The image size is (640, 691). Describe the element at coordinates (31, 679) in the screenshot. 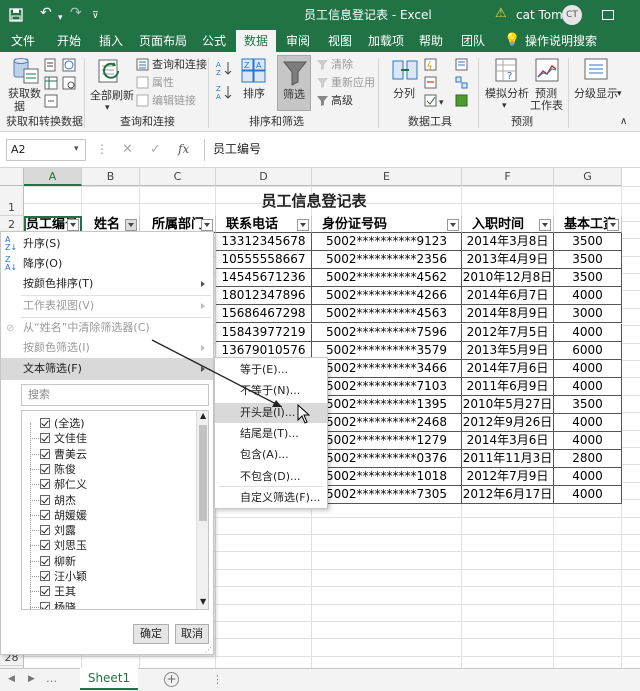

I see `next-sheet-icon: ▶` at that location.